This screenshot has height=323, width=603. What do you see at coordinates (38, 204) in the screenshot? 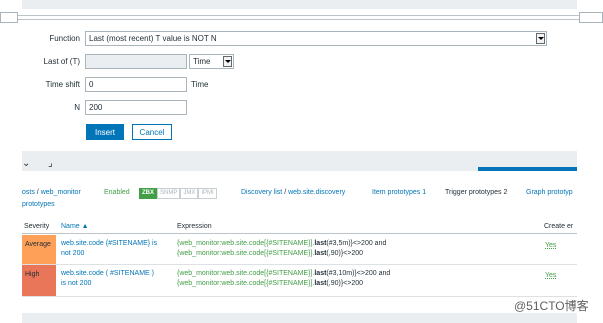
I see `host-prototypes-tab: prototypes` at bounding box center [38, 204].